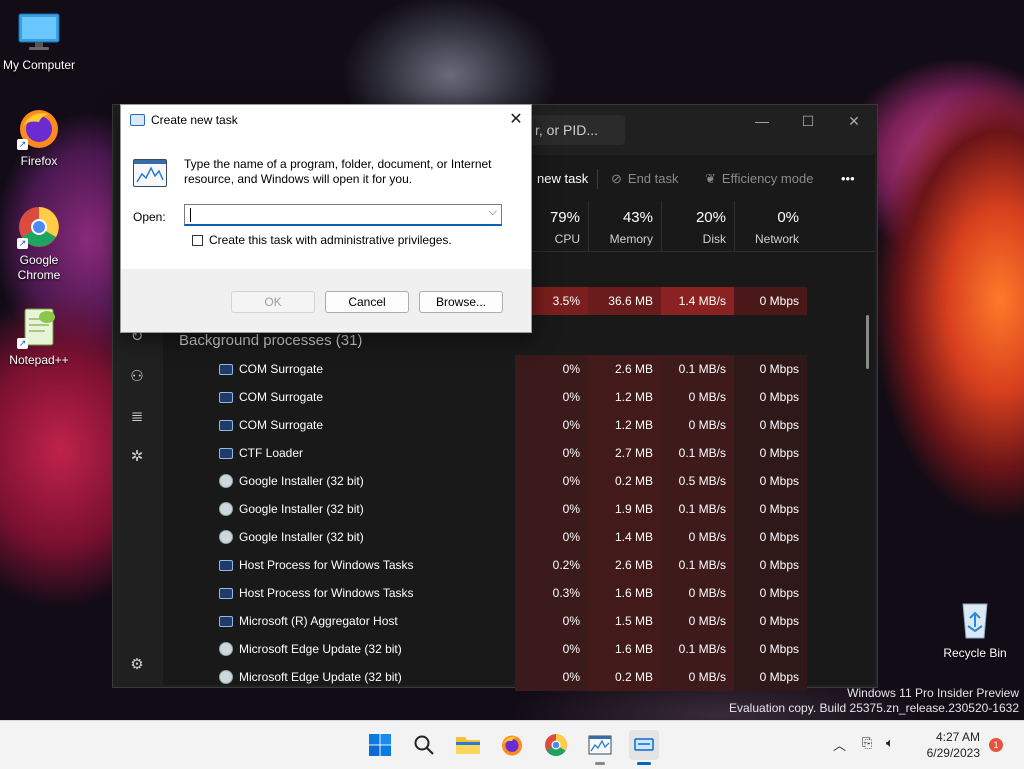  Describe the element at coordinates (975, 620) in the screenshot. I see `recycle-bin-icon` at that location.